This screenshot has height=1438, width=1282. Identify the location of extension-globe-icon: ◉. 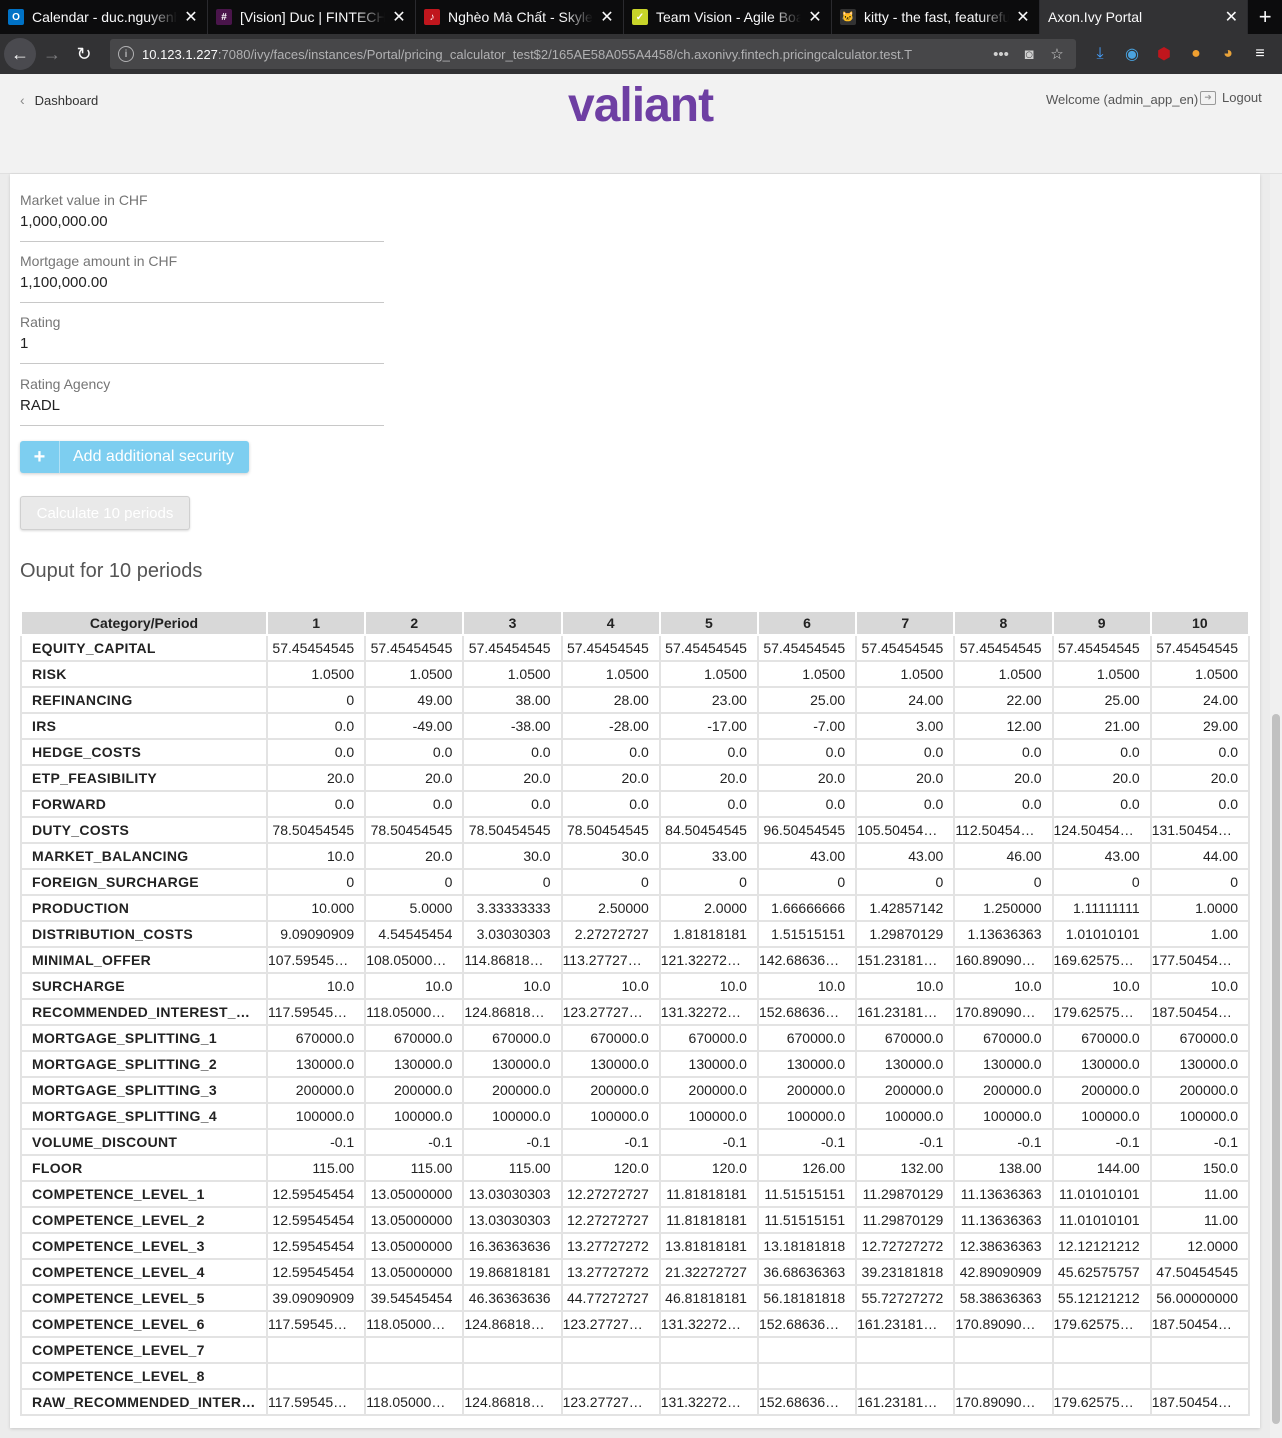
(1132, 54).